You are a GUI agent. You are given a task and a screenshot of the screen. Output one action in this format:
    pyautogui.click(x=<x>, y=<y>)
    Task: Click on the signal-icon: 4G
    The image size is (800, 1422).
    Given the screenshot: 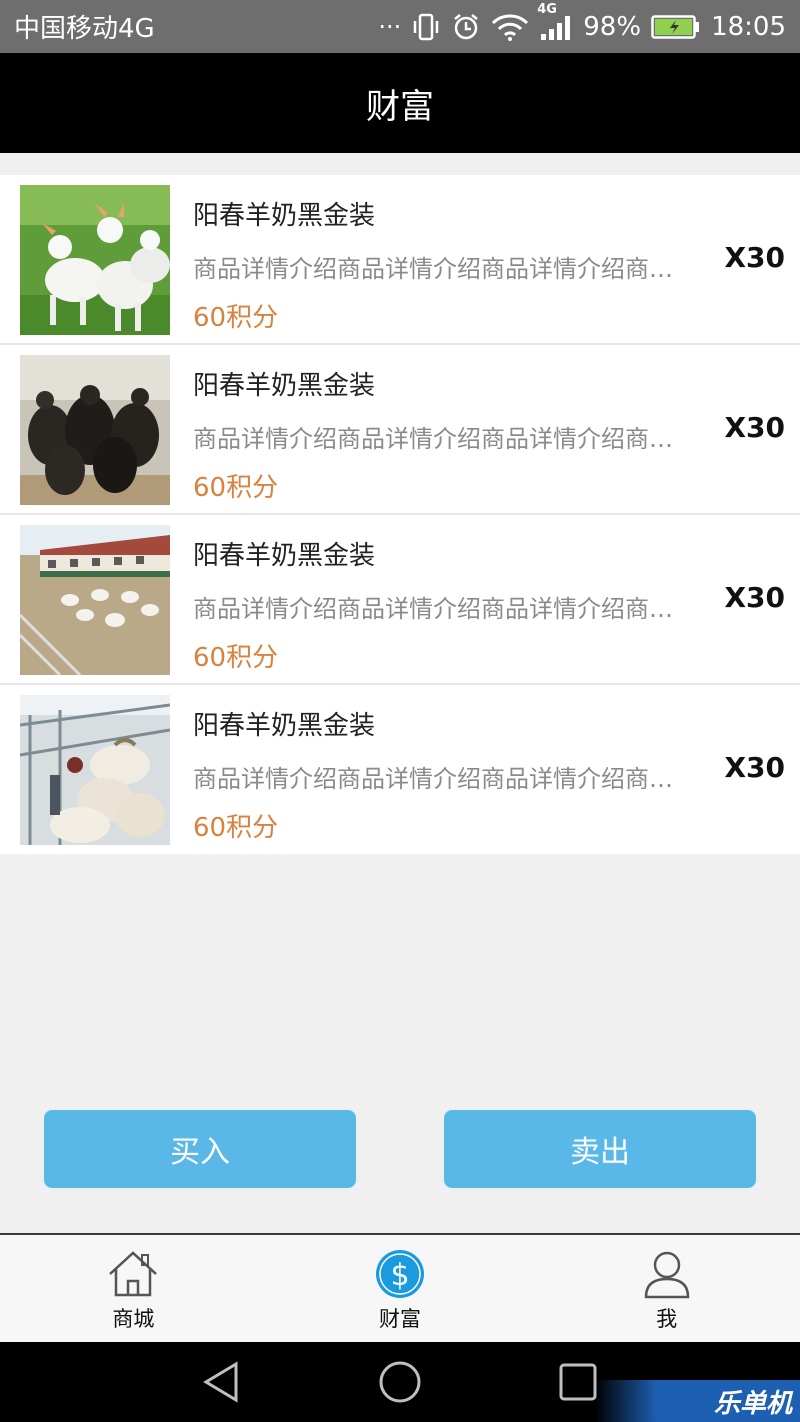 What is the action you would take?
    pyautogui.click(x=555, y=22)
    